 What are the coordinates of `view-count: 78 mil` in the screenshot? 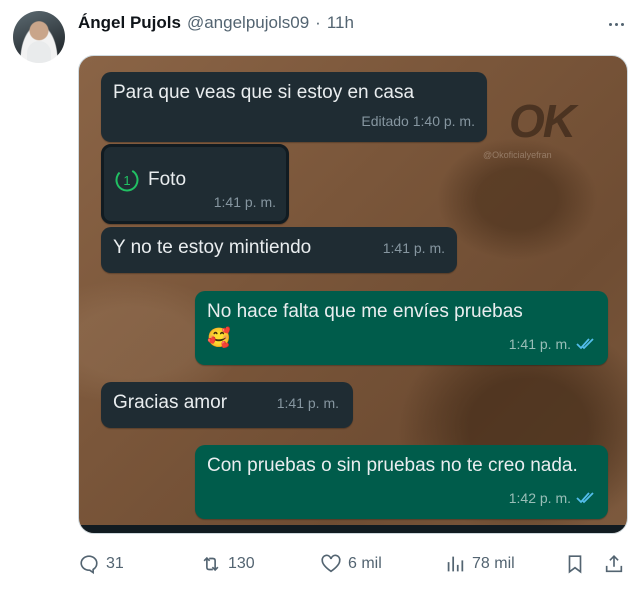 It's located at (493, 563).